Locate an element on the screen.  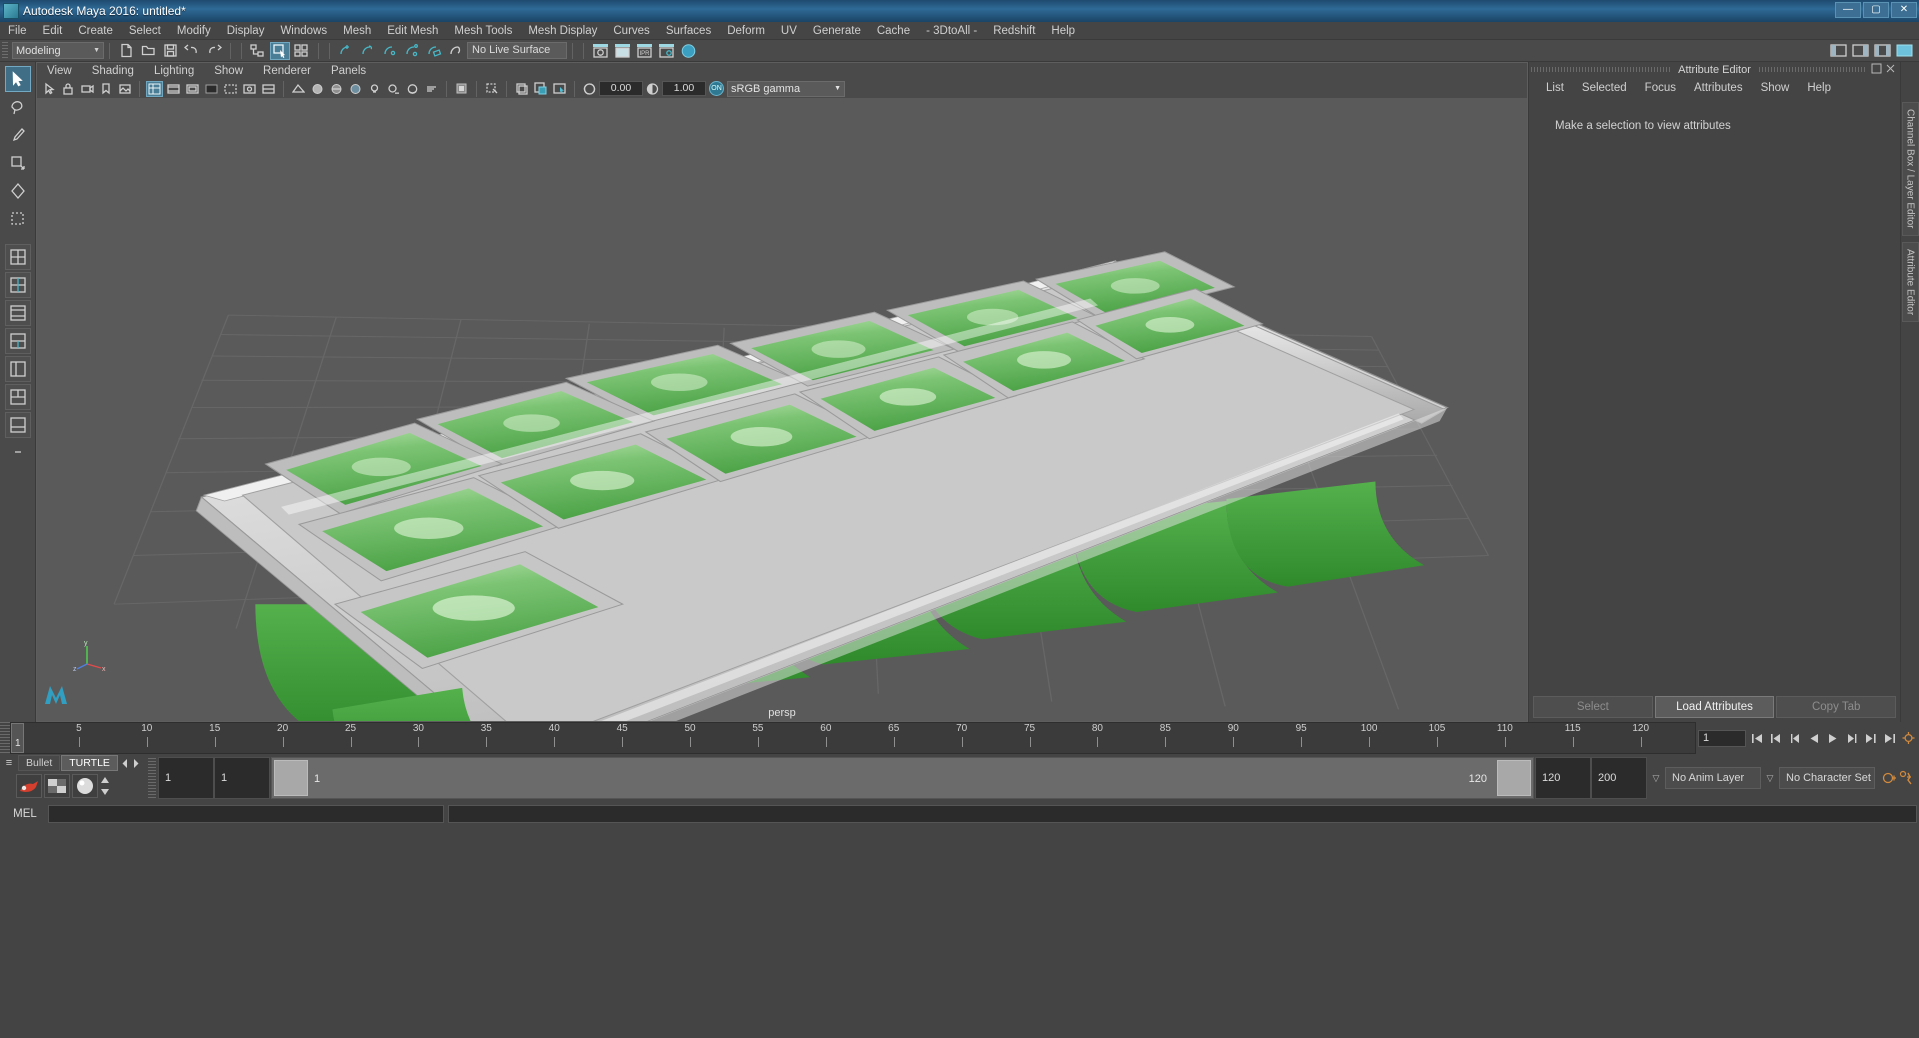
shadows-icon is located at coordinates (393, 89).